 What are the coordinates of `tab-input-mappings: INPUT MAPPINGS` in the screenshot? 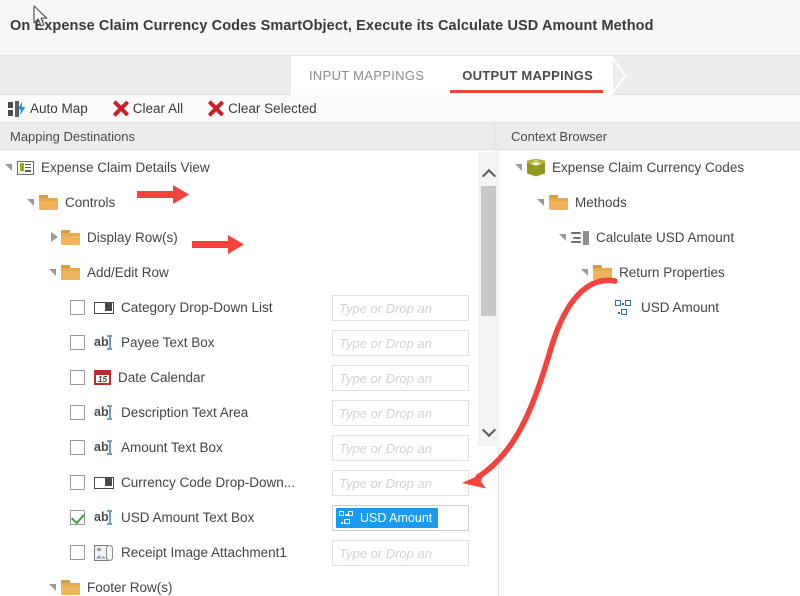 It's located at (374, 75).